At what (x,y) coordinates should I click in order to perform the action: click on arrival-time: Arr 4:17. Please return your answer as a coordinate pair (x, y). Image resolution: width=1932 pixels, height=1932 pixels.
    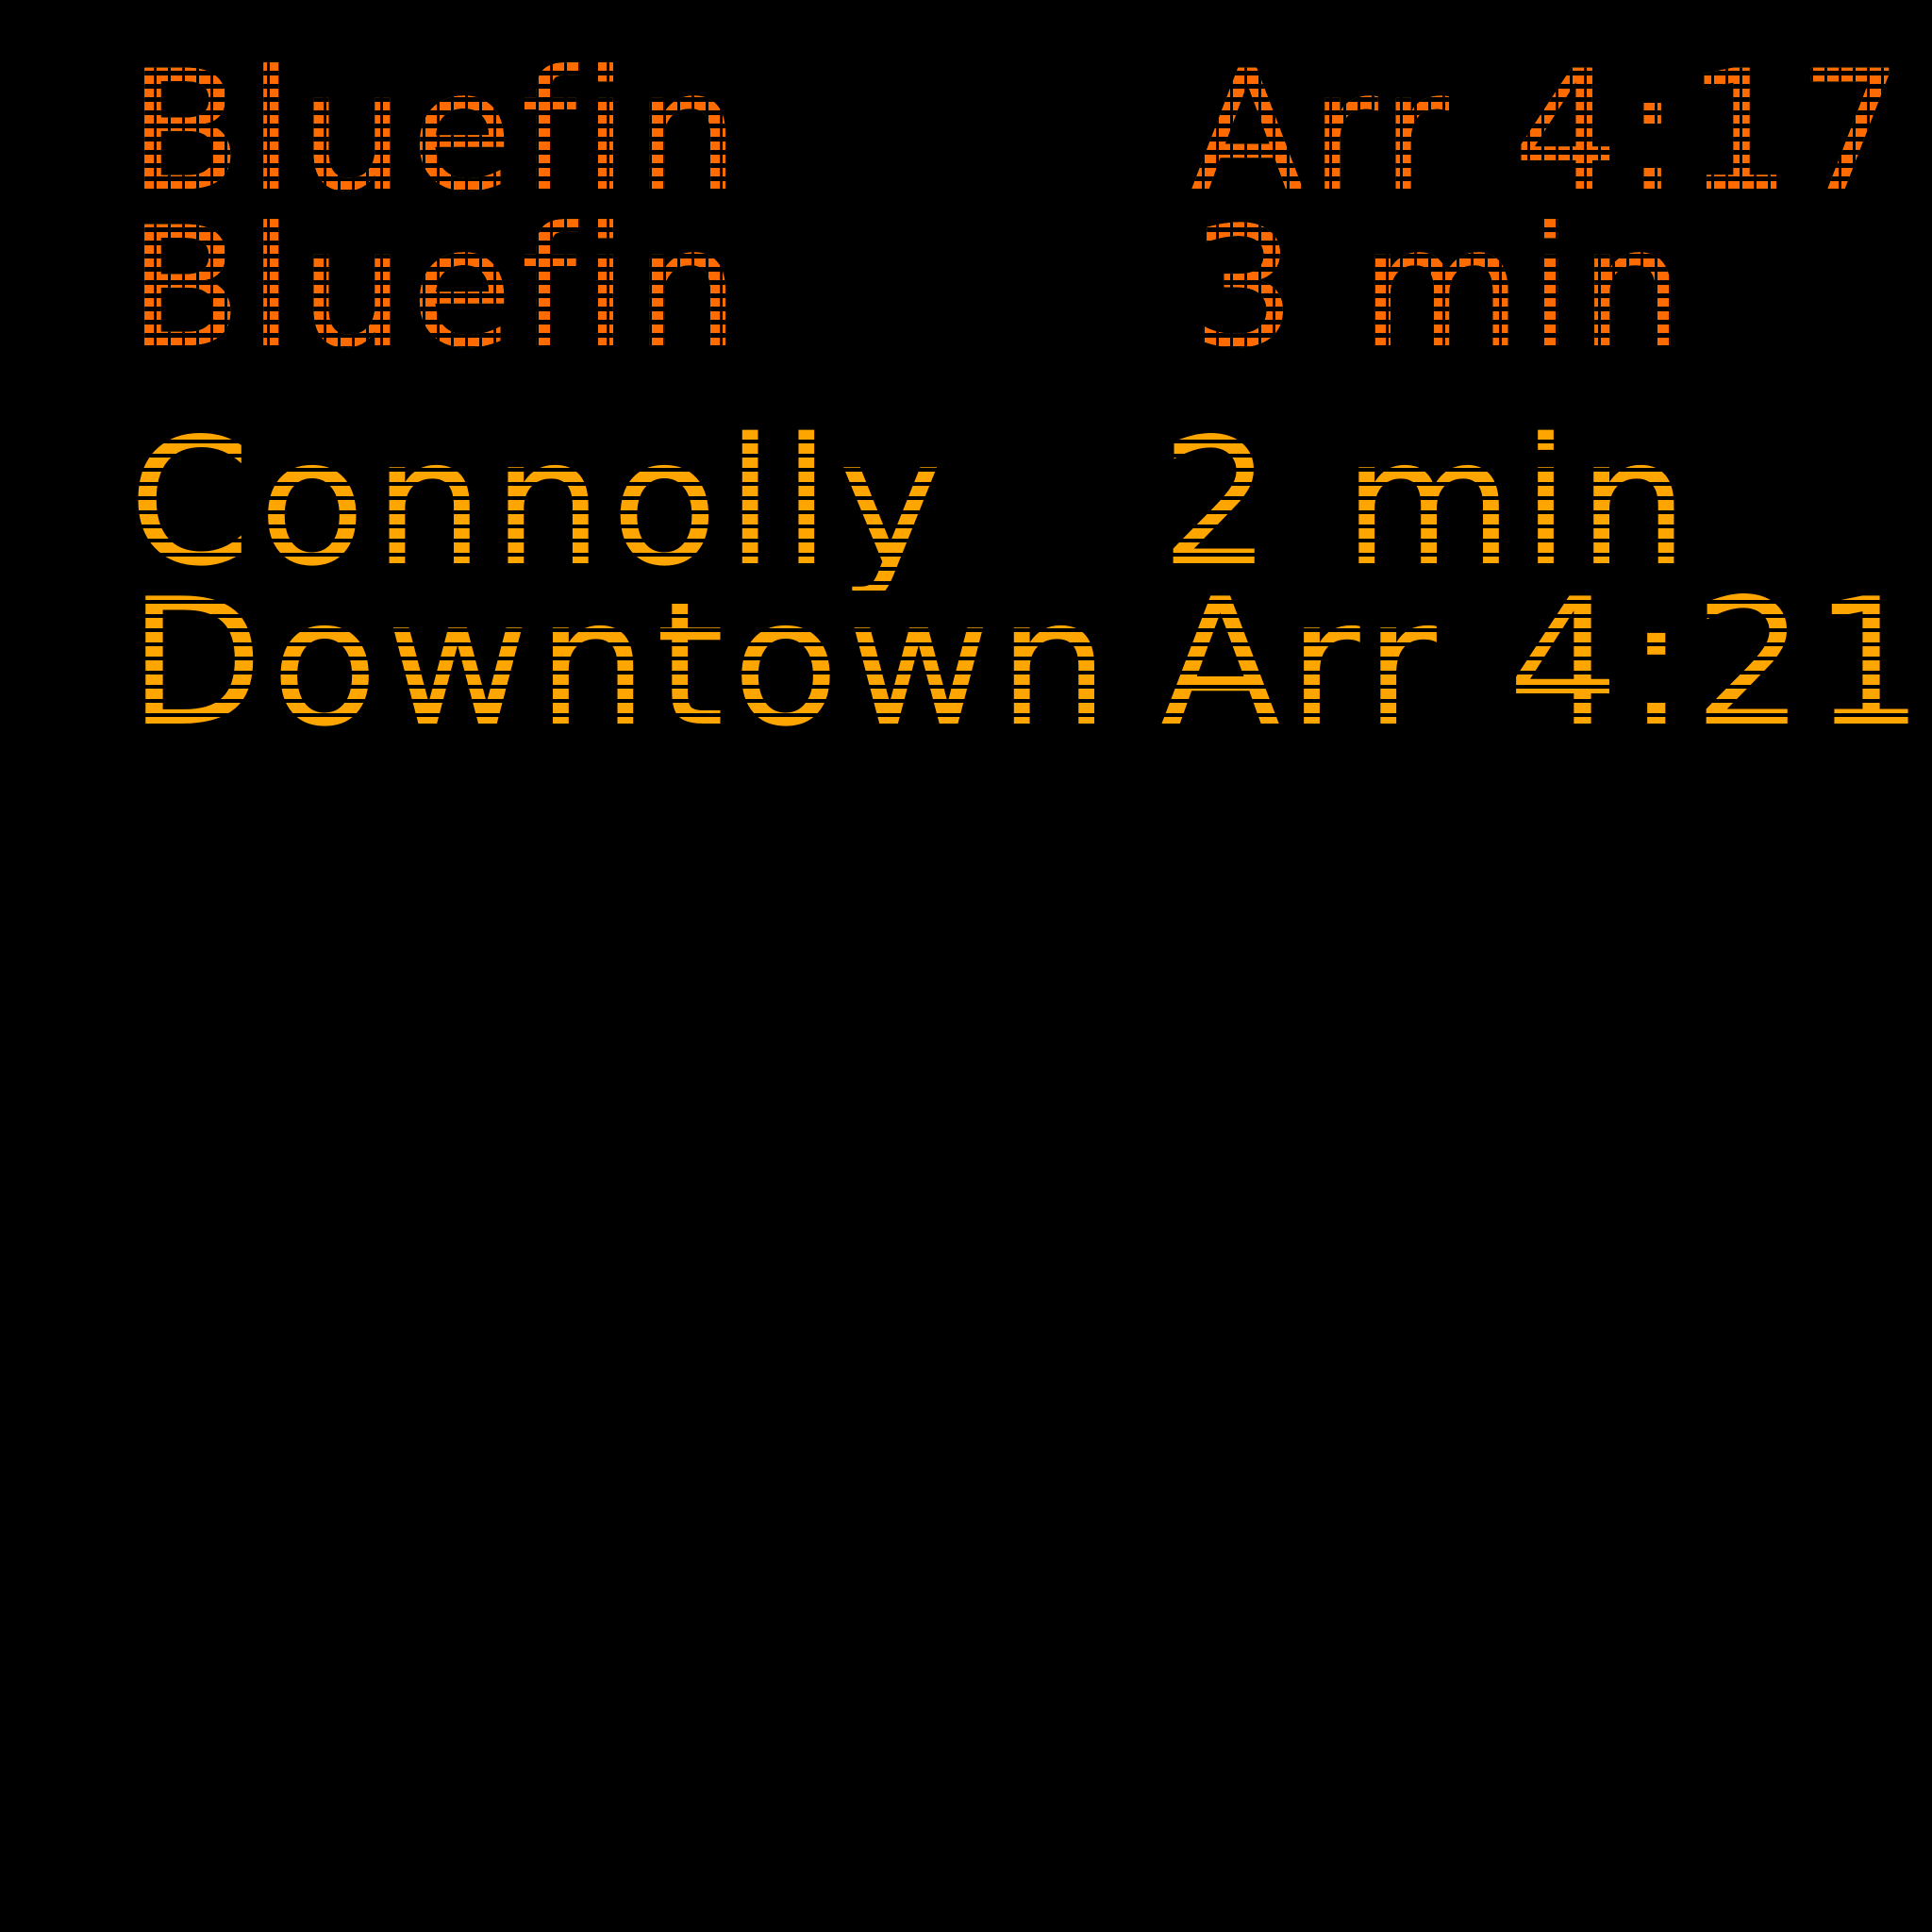
    Looking at the image, I should click on (1550, 131).